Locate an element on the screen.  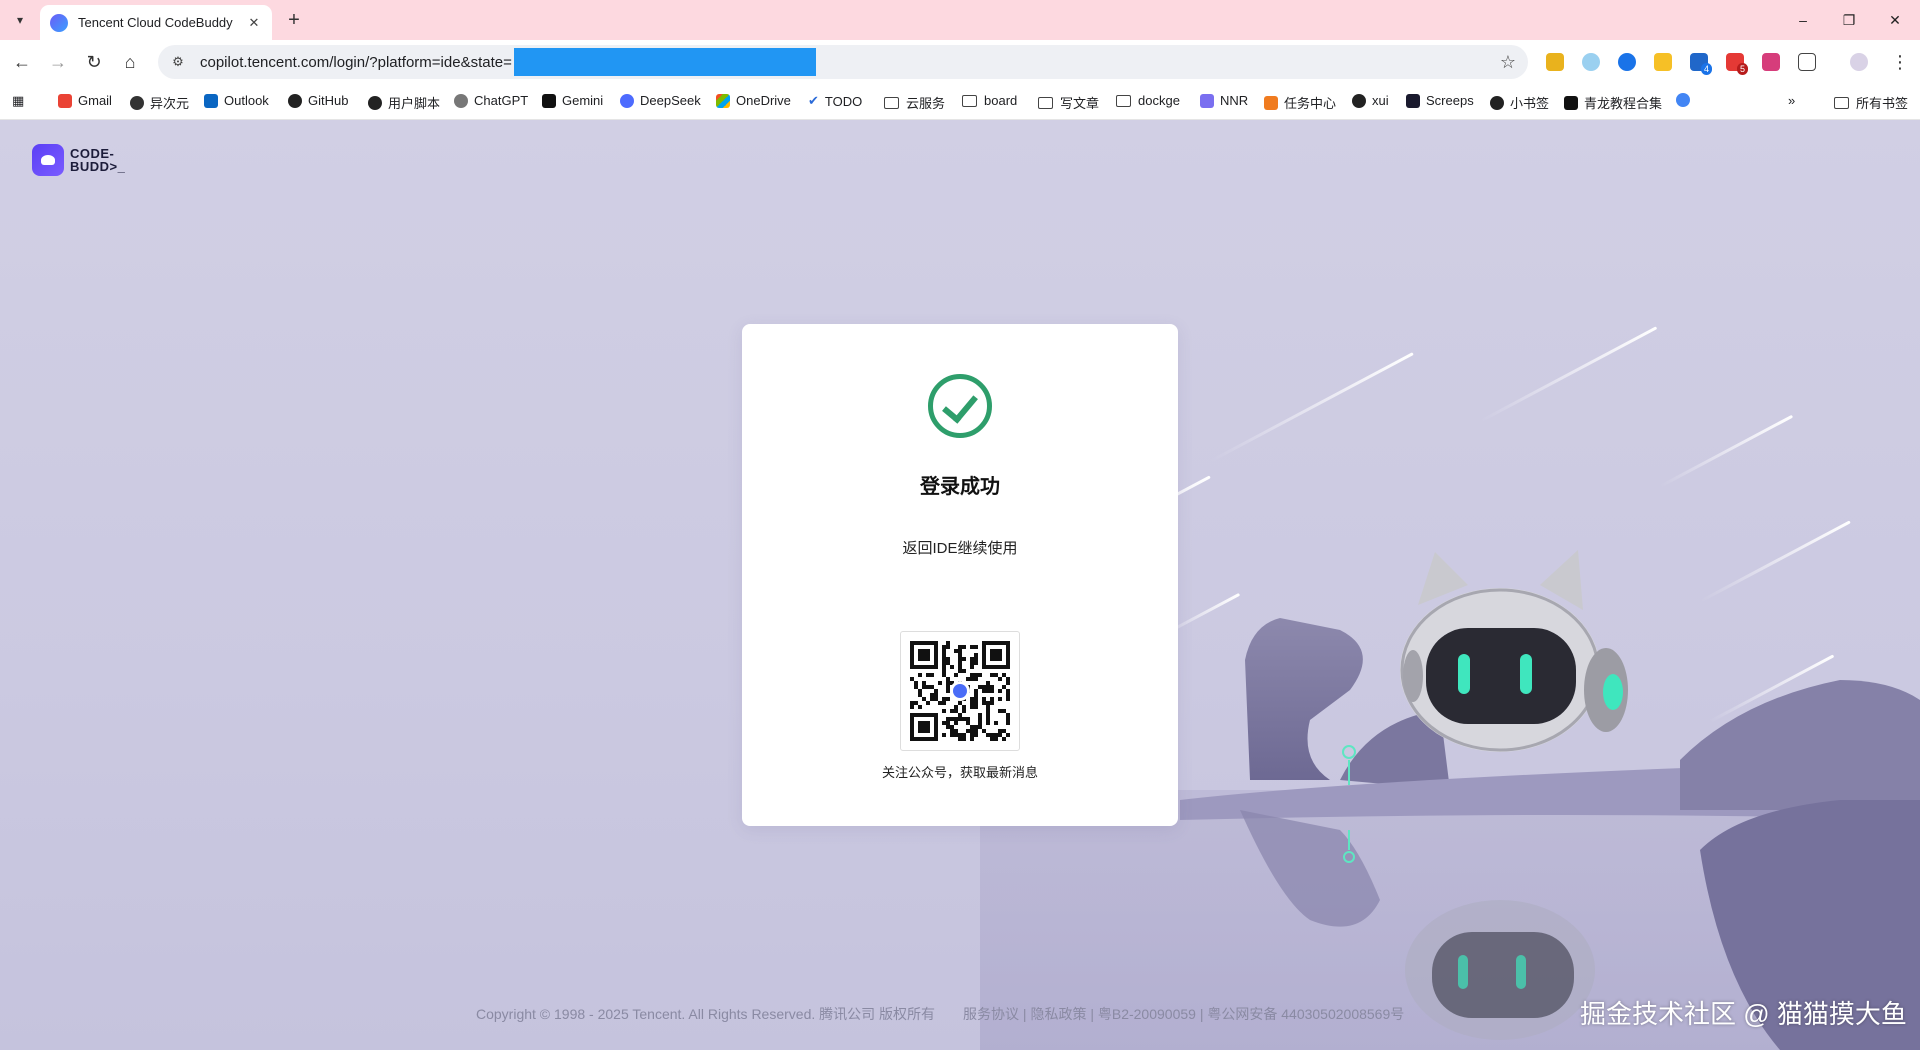
bookmark-google is located at coordinates (1686, 100).